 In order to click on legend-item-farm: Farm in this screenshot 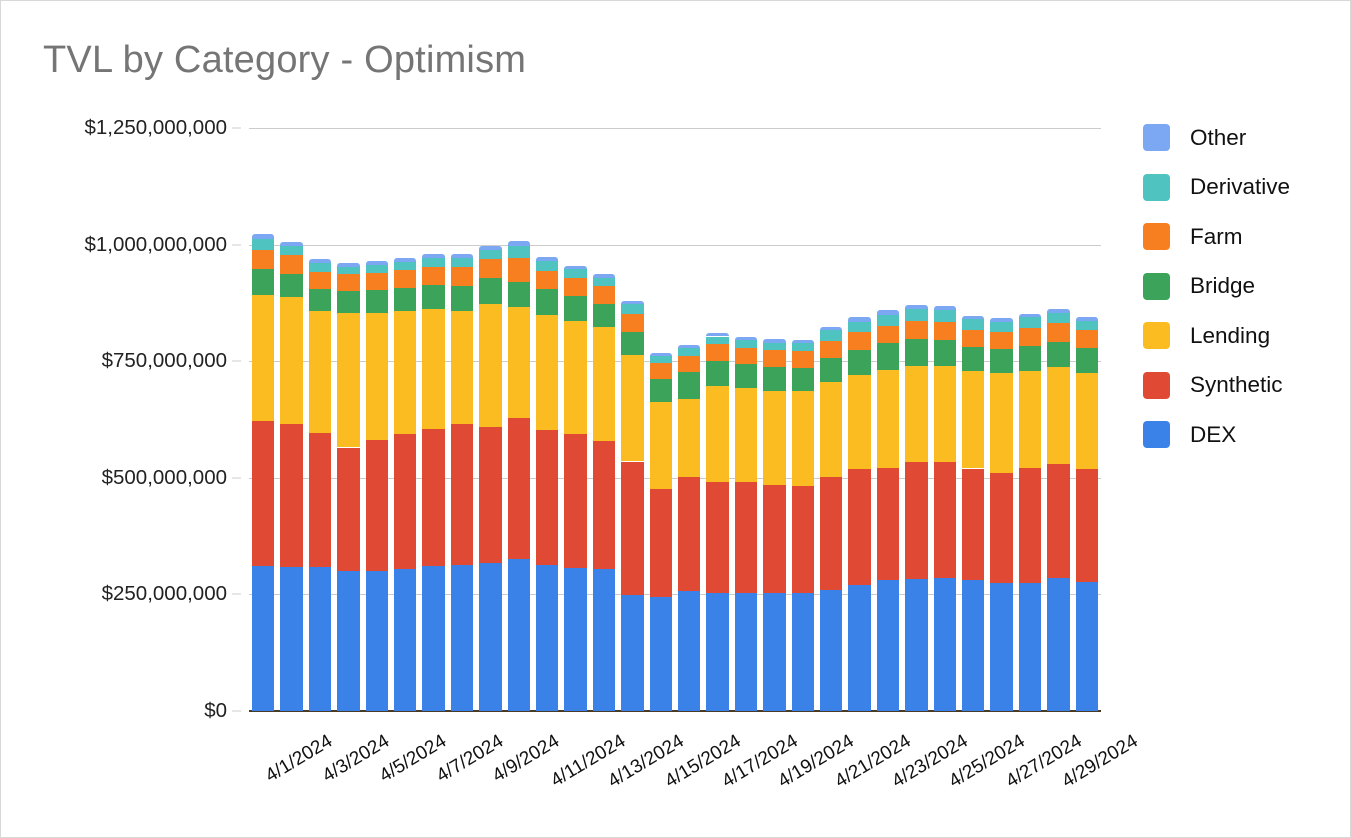, I will do `click(1243, 237)`.